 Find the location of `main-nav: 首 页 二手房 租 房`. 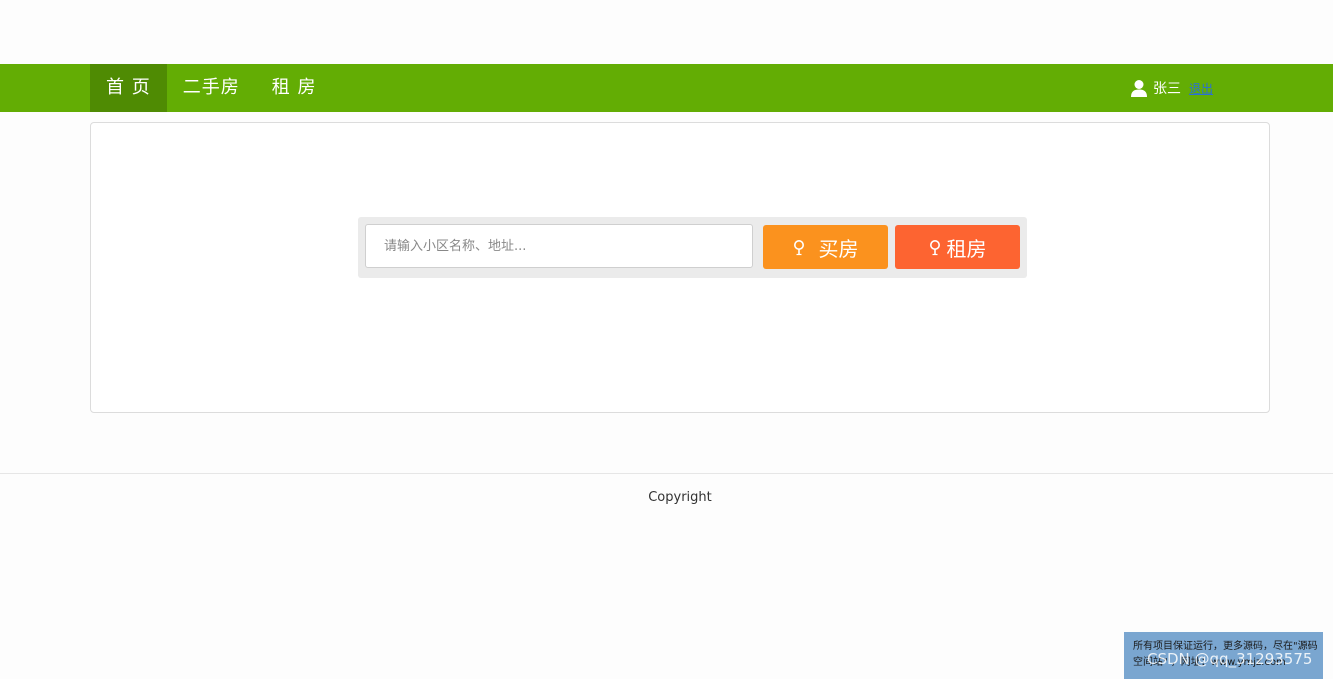

main-nav: 首 页 二手房 租 房 is located at coordinates (211, 88).